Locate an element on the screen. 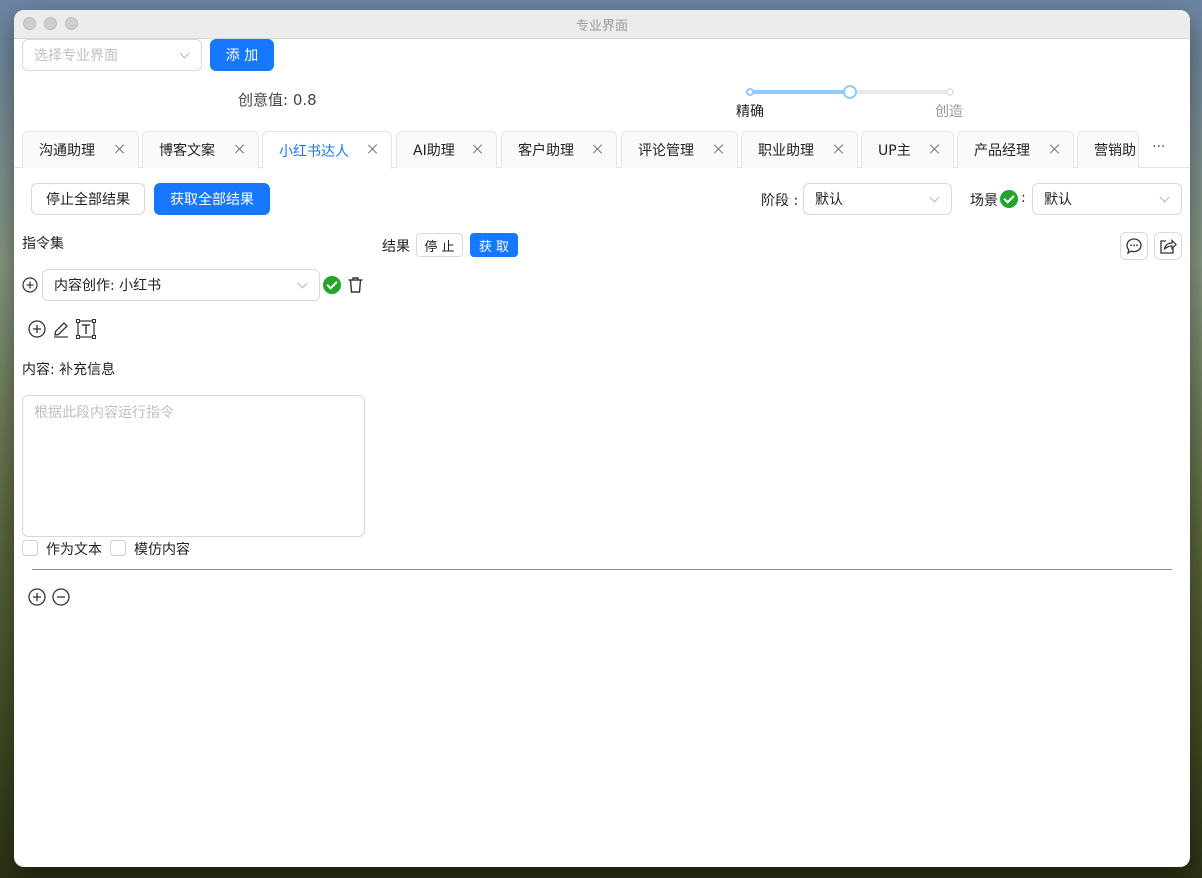 Image resolution: width=1202 pixels, height=878 pixels. share-icon is located at coordinates (1168, 246).